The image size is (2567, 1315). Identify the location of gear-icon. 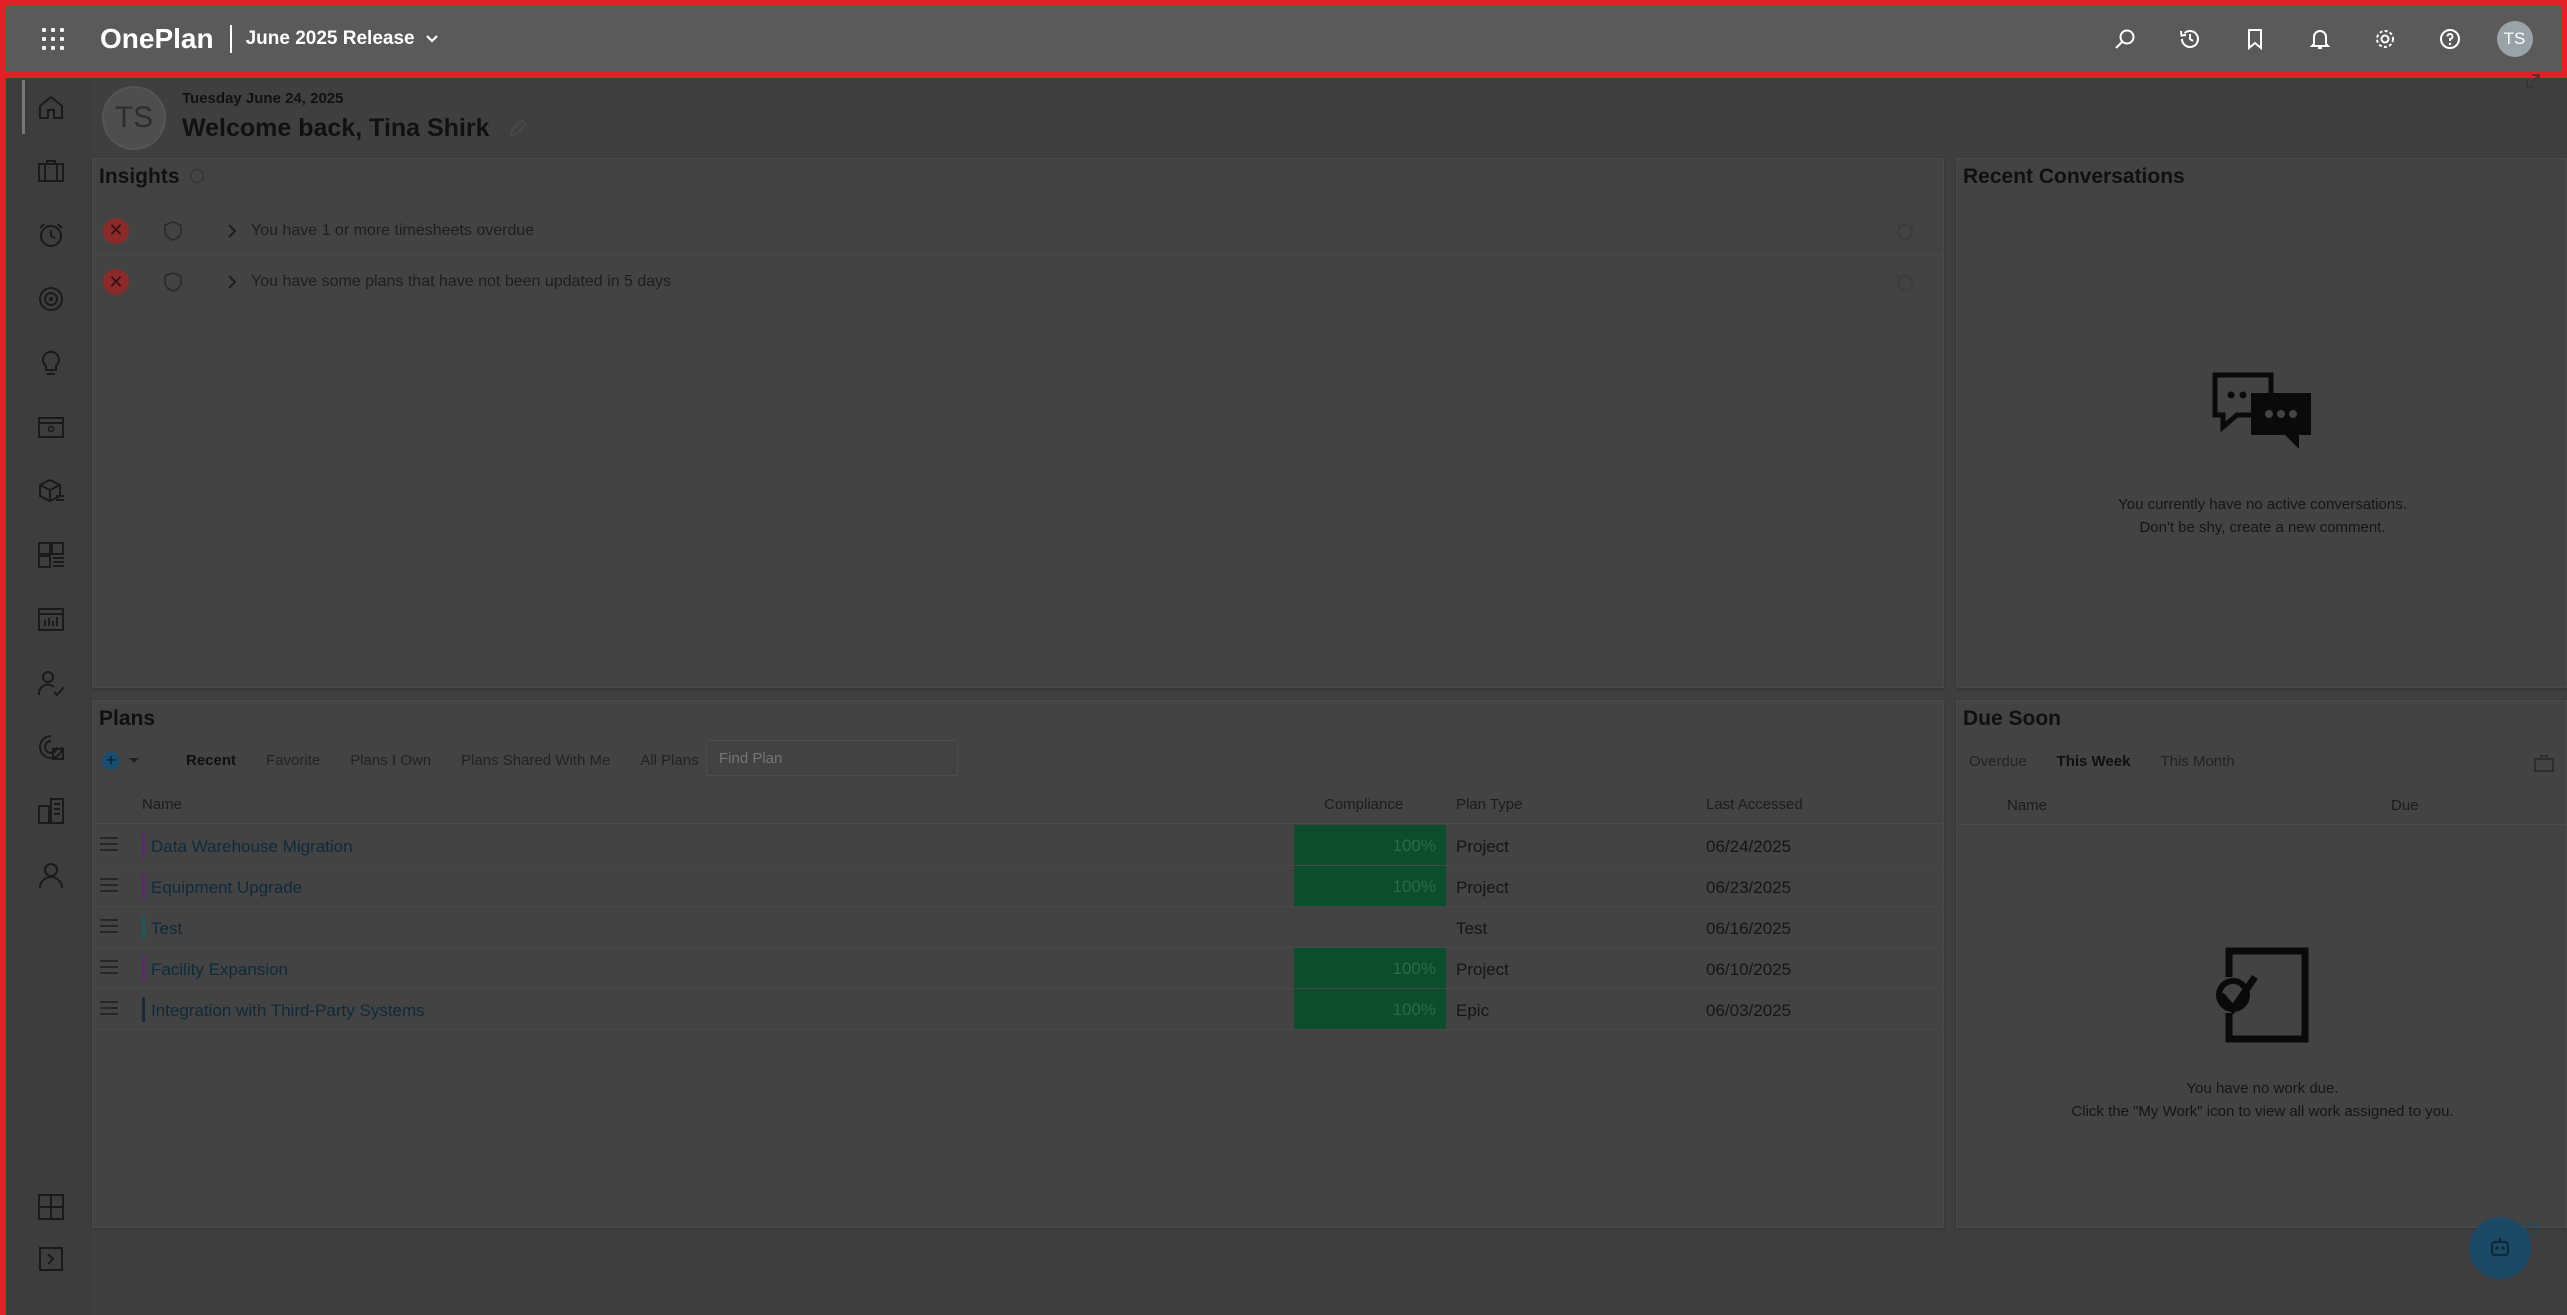
(2384, 39).